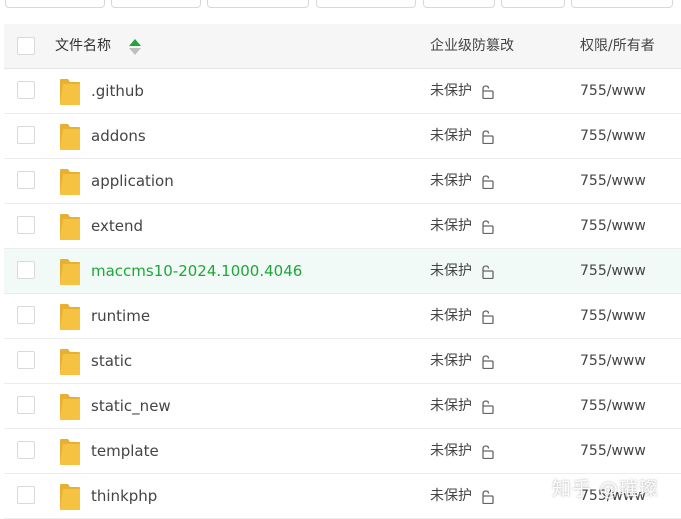 This screenshot has width=681, height=519. I want to click on file-name: static, so click(111, 361).